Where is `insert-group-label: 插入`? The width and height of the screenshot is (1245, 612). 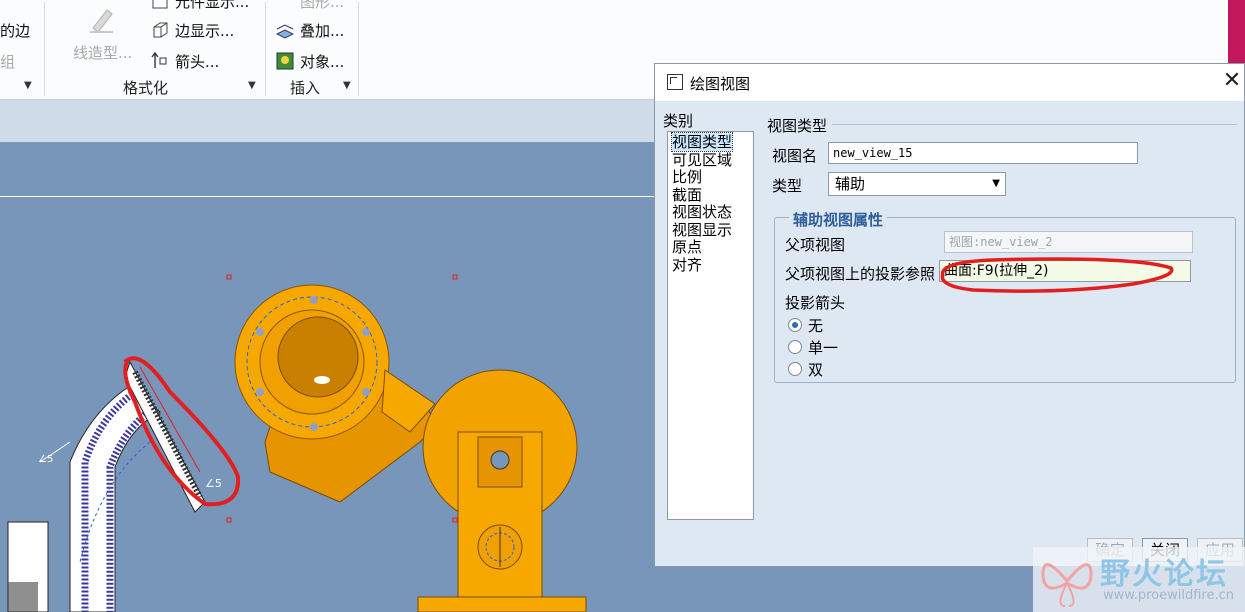
insert-group-label: 插入 is located at coordinates (305, 88).